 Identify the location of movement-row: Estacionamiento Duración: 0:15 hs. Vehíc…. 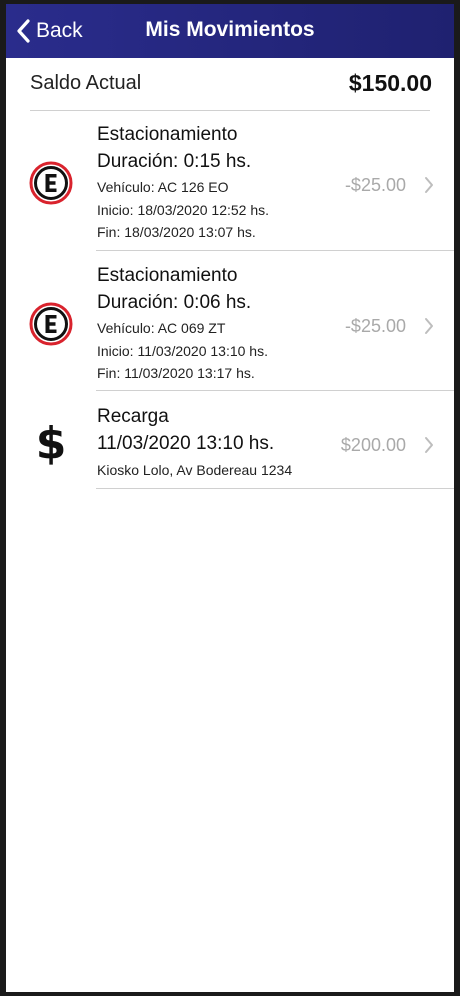
(230, 180).